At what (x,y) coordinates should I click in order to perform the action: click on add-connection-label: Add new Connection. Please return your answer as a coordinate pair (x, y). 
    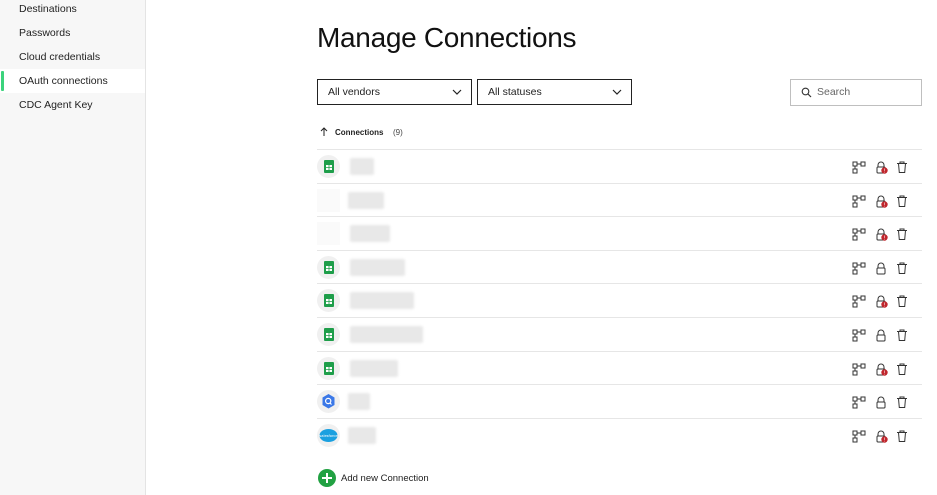
    Looking at the image, I should click on (385, 478).